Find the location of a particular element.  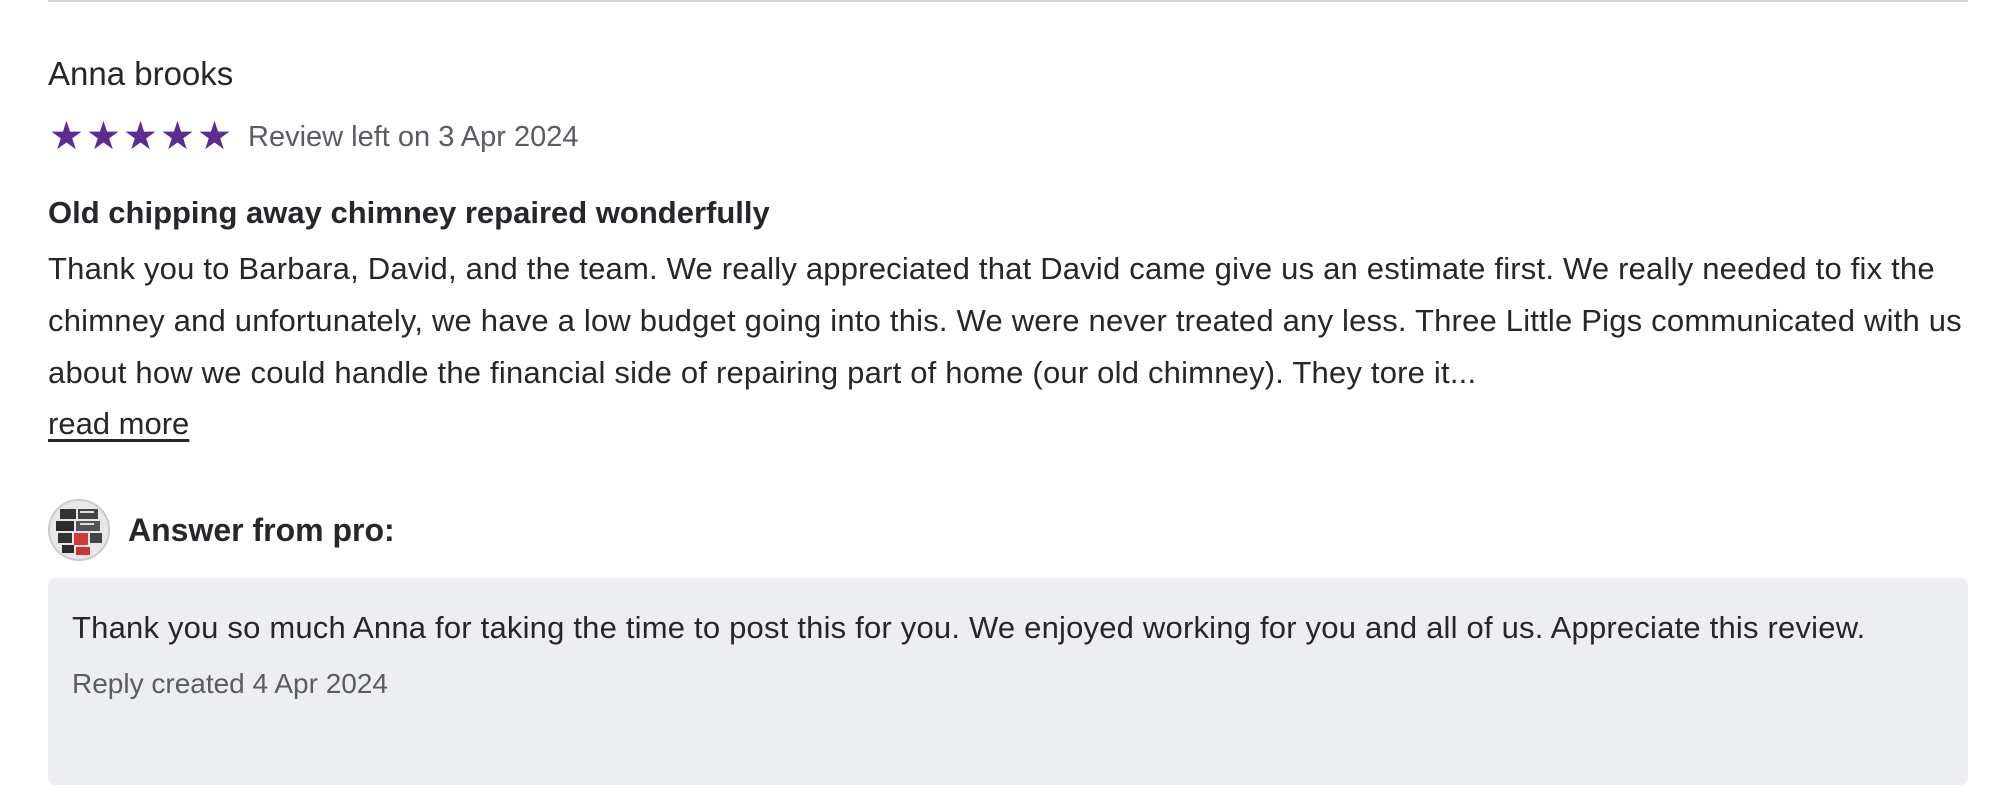

company-logo-icon is located at coordinates (79, 530).